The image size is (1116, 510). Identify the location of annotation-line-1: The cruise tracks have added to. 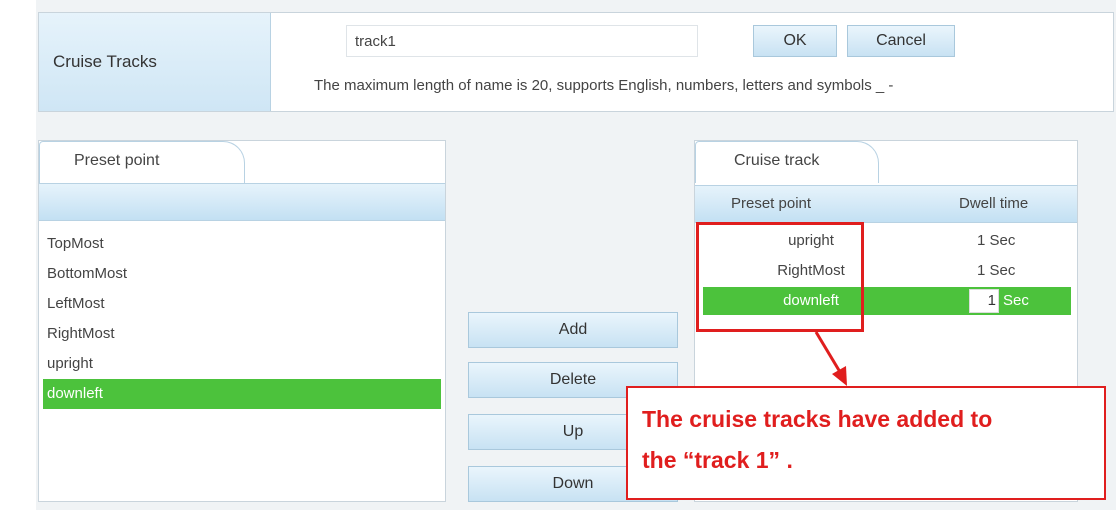
(817, 419).